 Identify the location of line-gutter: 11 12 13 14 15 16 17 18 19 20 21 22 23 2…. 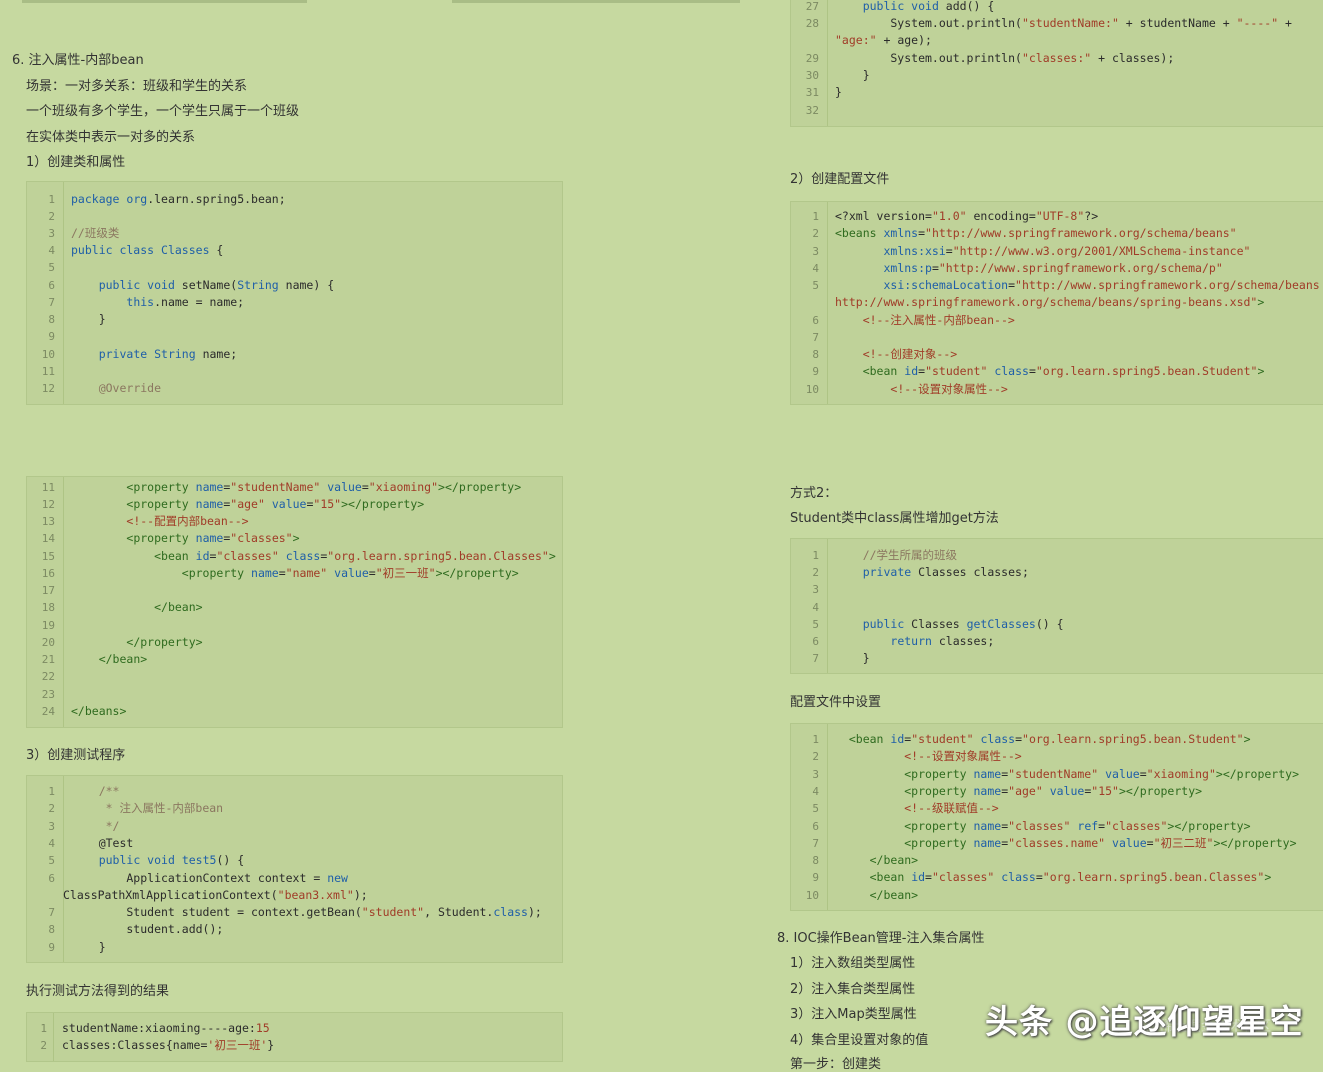
(45, 602).